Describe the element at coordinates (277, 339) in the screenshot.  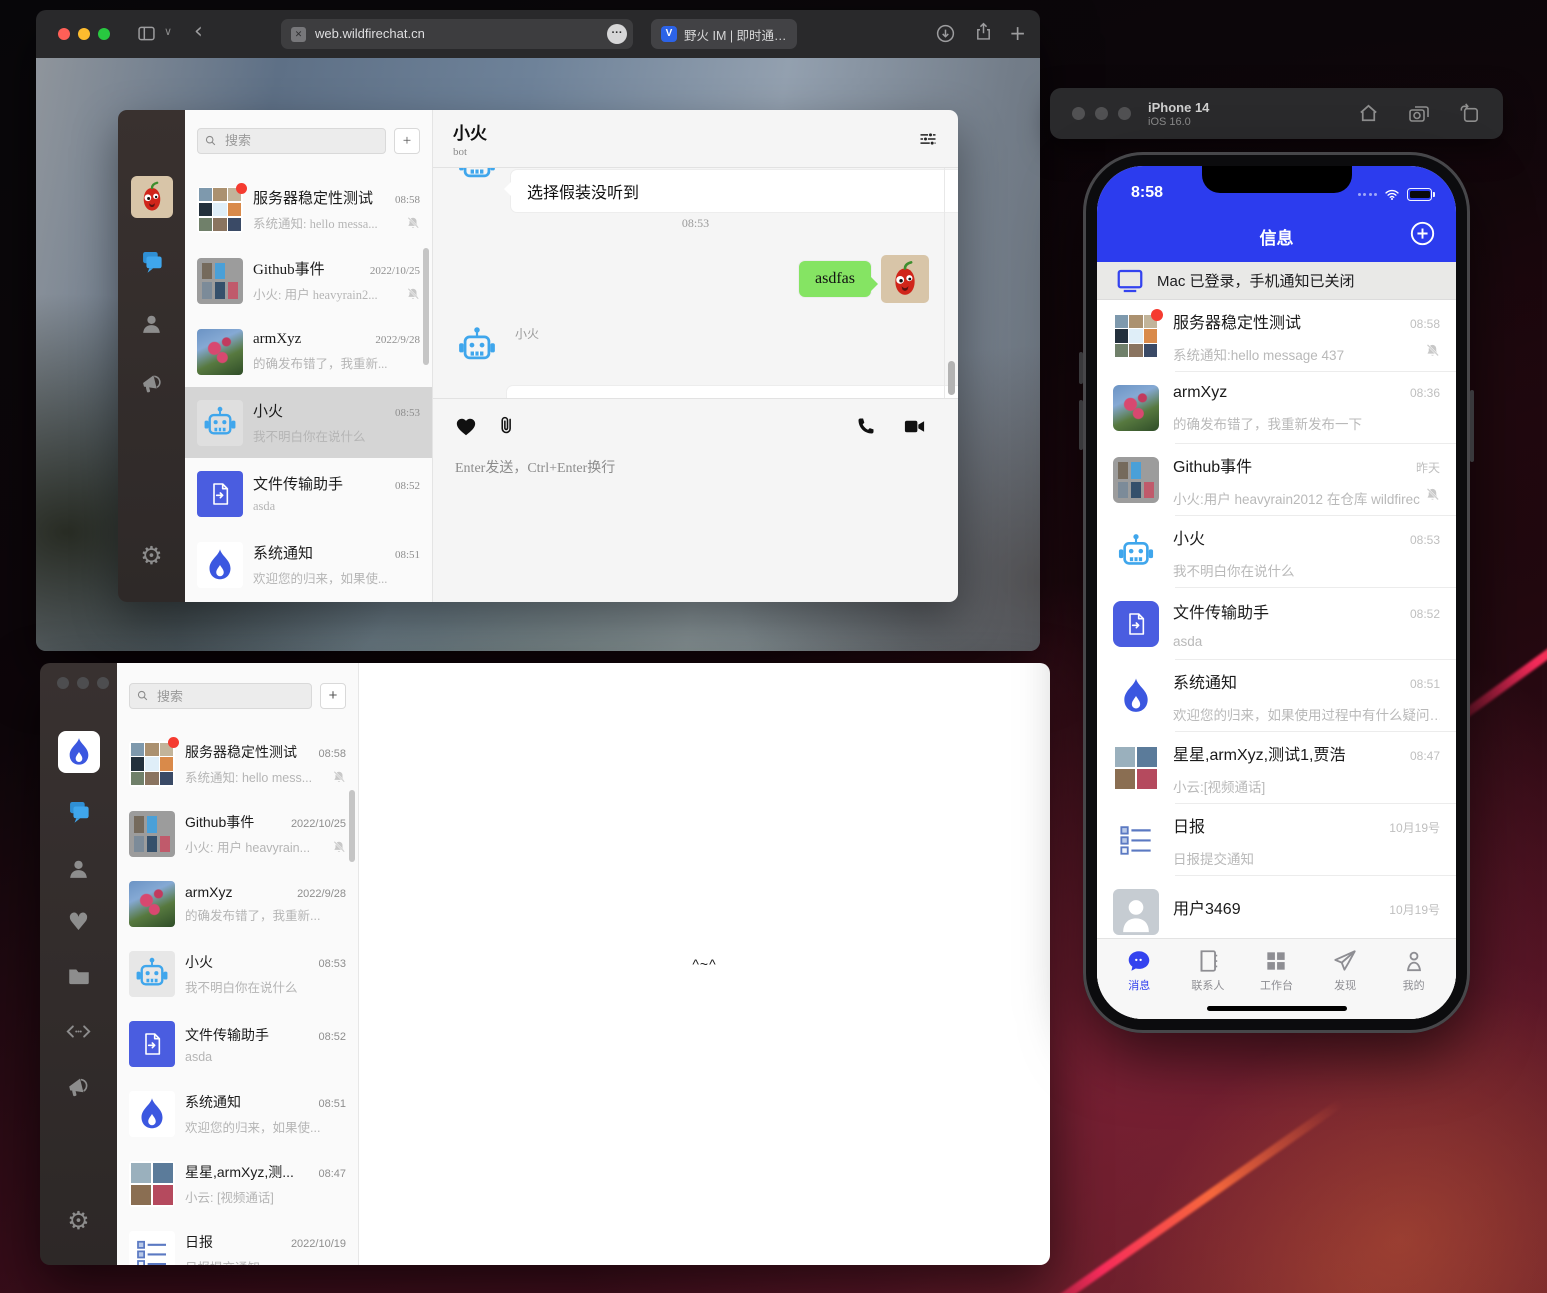
I see `chat-name: armXyz` at that location.